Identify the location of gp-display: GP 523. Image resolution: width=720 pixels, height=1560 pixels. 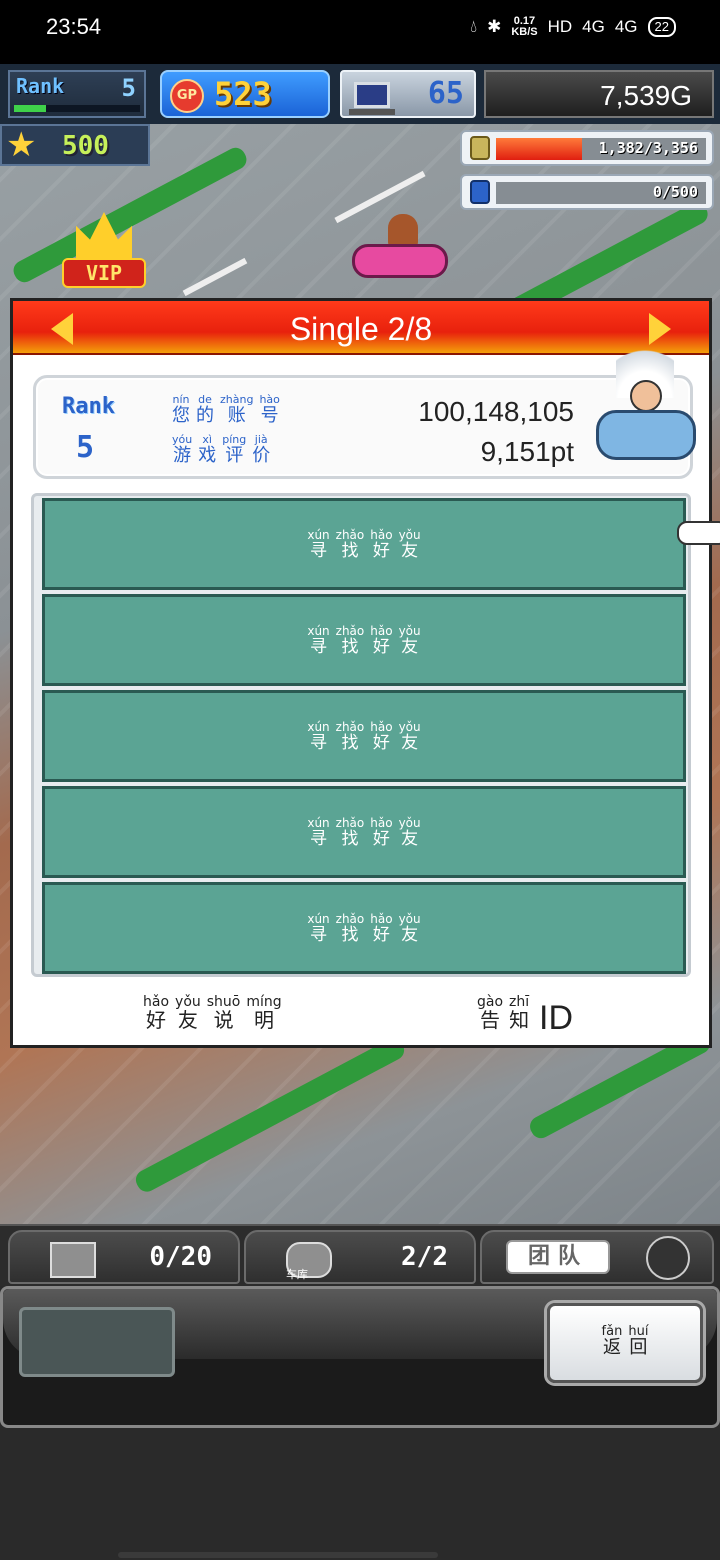
(245, 94).